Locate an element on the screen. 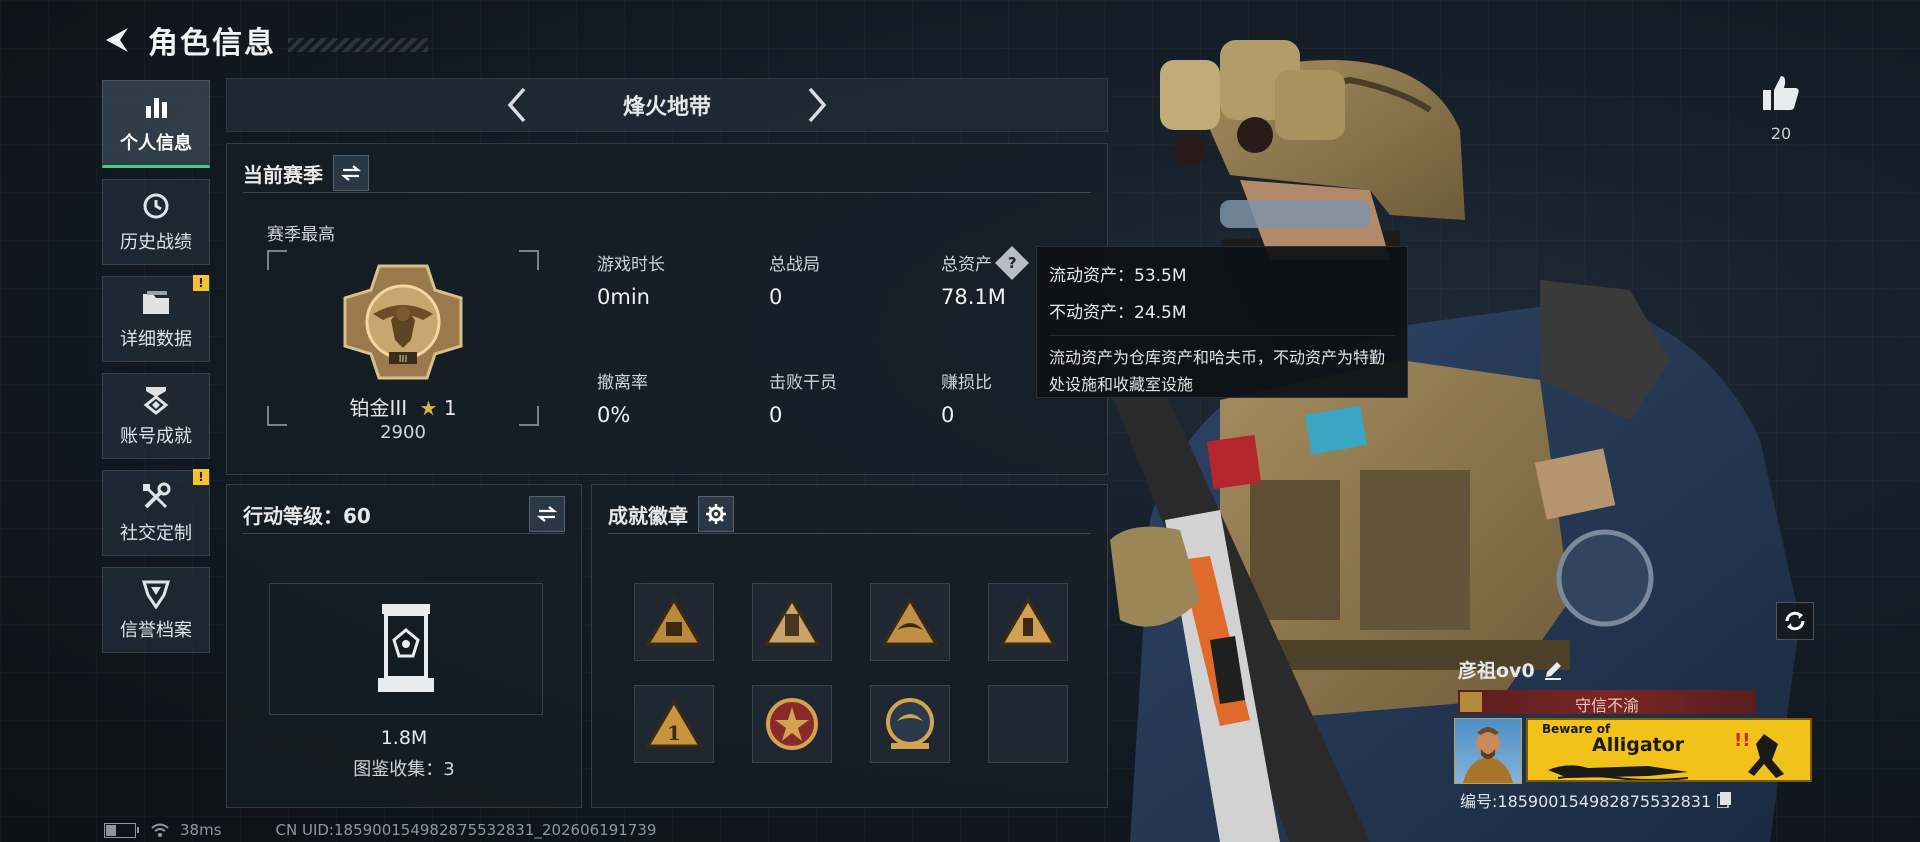 The image size is (1920, 842). star-icon: ★ is located at coordinates (428, 408).